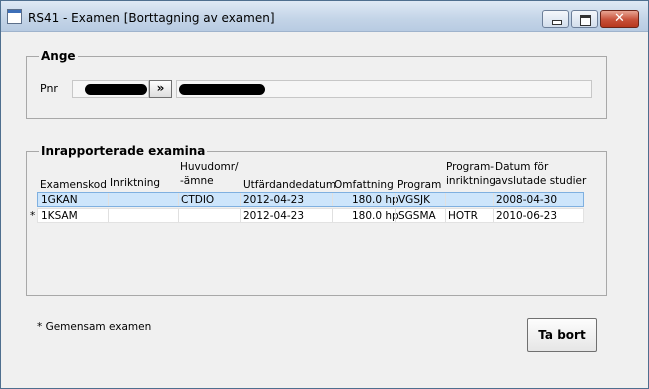  Describe the element at coordinates (471, 181) in the screenshot. I see `header-programinriktning-line2: inriktning` at that location.